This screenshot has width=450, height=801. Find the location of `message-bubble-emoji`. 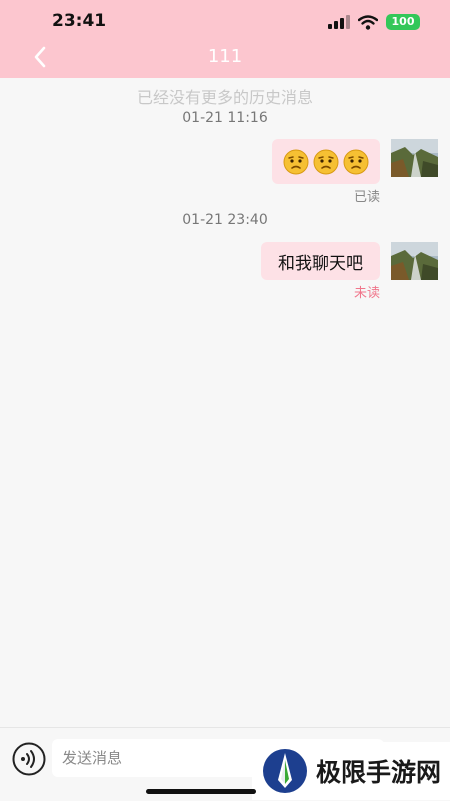

message-bubble-emoji is located at coordinates (326, 161).